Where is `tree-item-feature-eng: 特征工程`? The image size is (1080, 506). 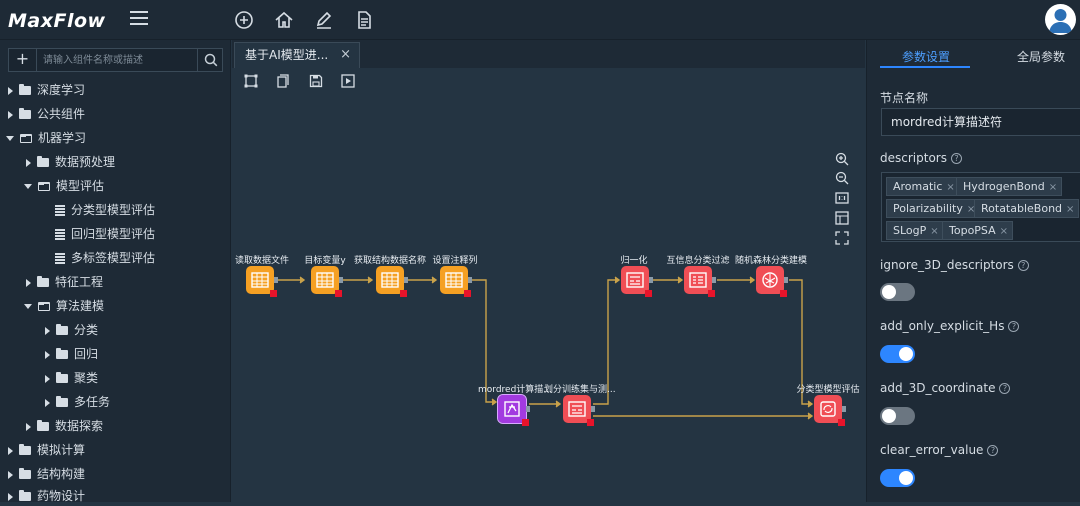 tree-item-feature-eng: 特征工程 is located at coordinates (64, 282).